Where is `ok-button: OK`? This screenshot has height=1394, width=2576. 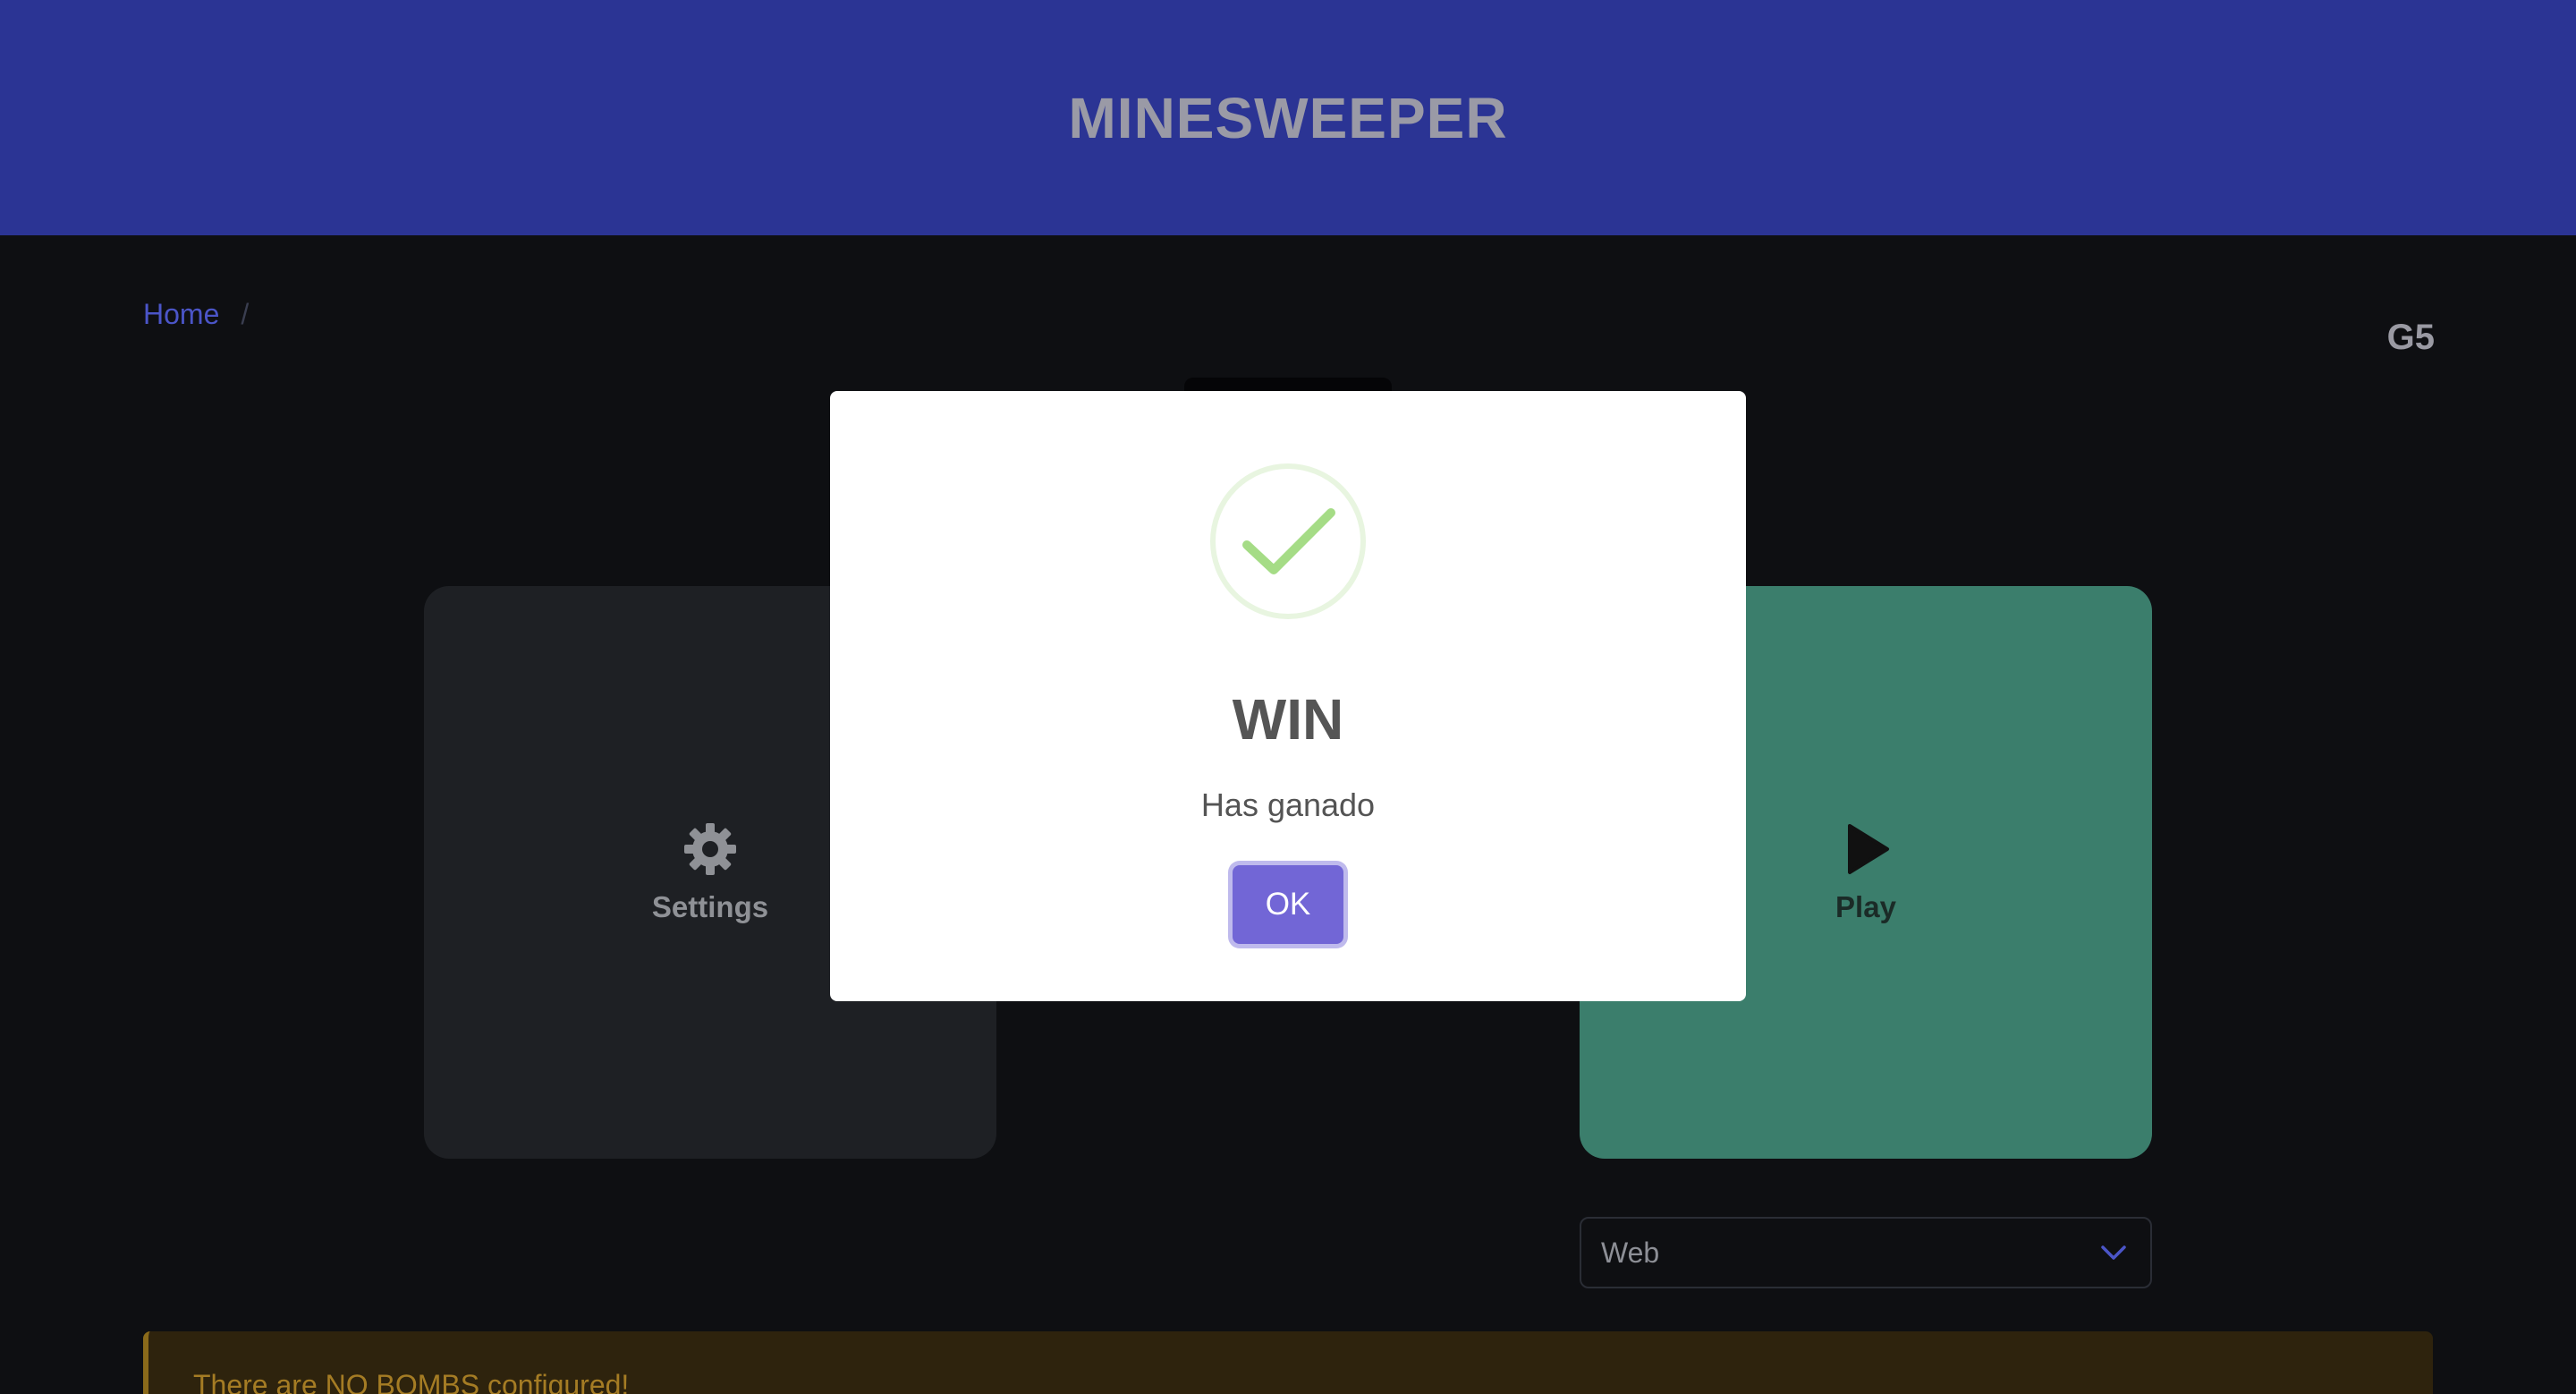 ok-button: OK is located at coordinates (1288, 905).